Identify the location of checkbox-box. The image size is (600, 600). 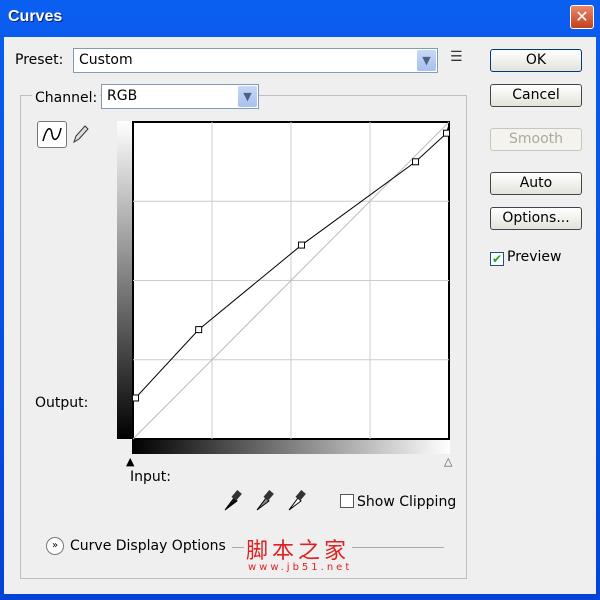
(347, 501).